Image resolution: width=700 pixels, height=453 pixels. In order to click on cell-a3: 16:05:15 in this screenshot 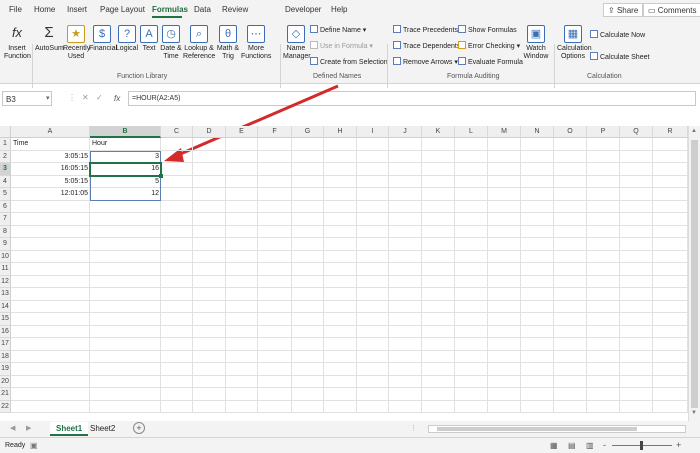, I will do `click(50, 169)`.